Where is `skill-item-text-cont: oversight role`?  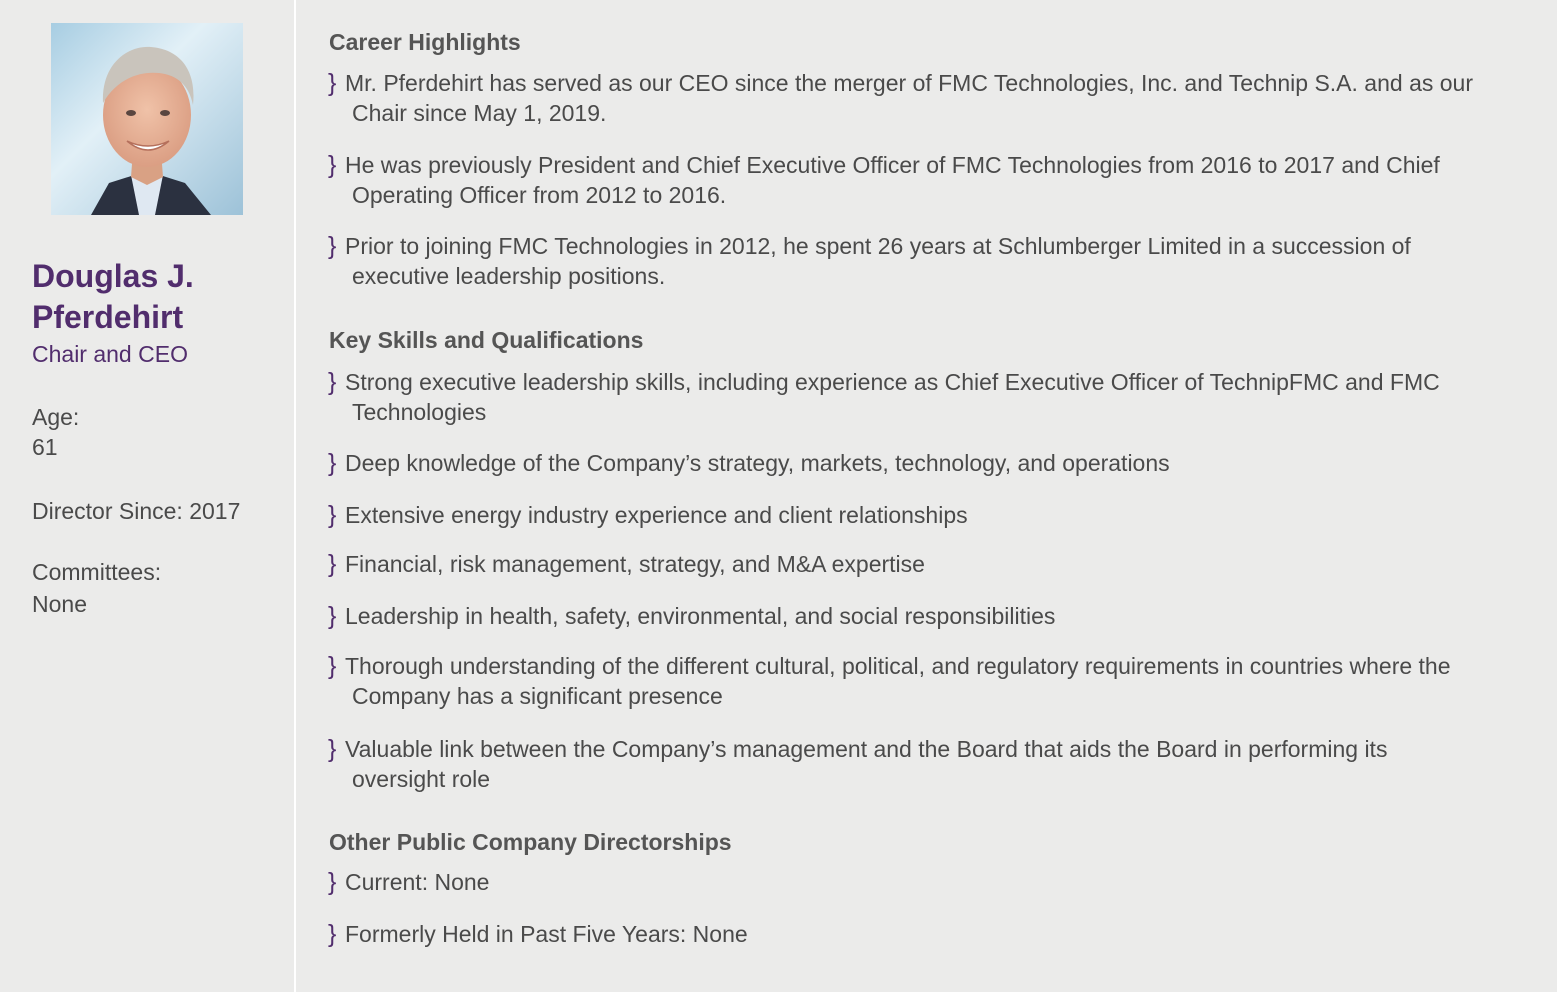 skill-item-text-cont: oversight role is located at coordinates (421, 779).